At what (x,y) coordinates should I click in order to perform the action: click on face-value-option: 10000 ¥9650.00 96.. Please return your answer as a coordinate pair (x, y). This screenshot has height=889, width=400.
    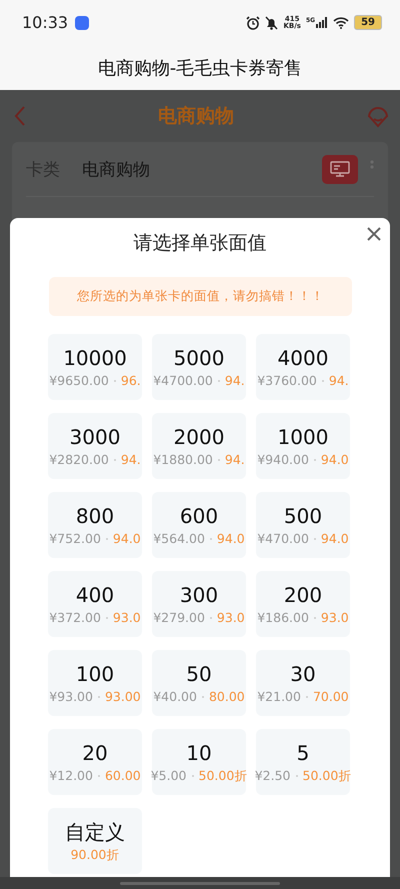
    Looking at the image, I should click on (95, 367).